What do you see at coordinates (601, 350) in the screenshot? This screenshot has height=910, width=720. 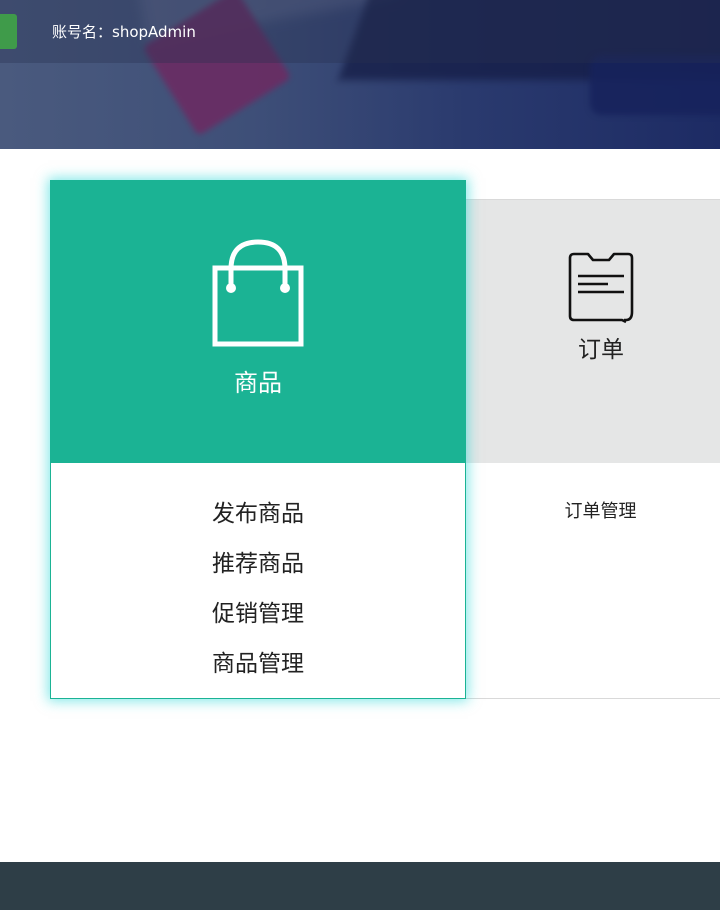 I see `orders-card-title: 订单` at bounding box center [601, 350].